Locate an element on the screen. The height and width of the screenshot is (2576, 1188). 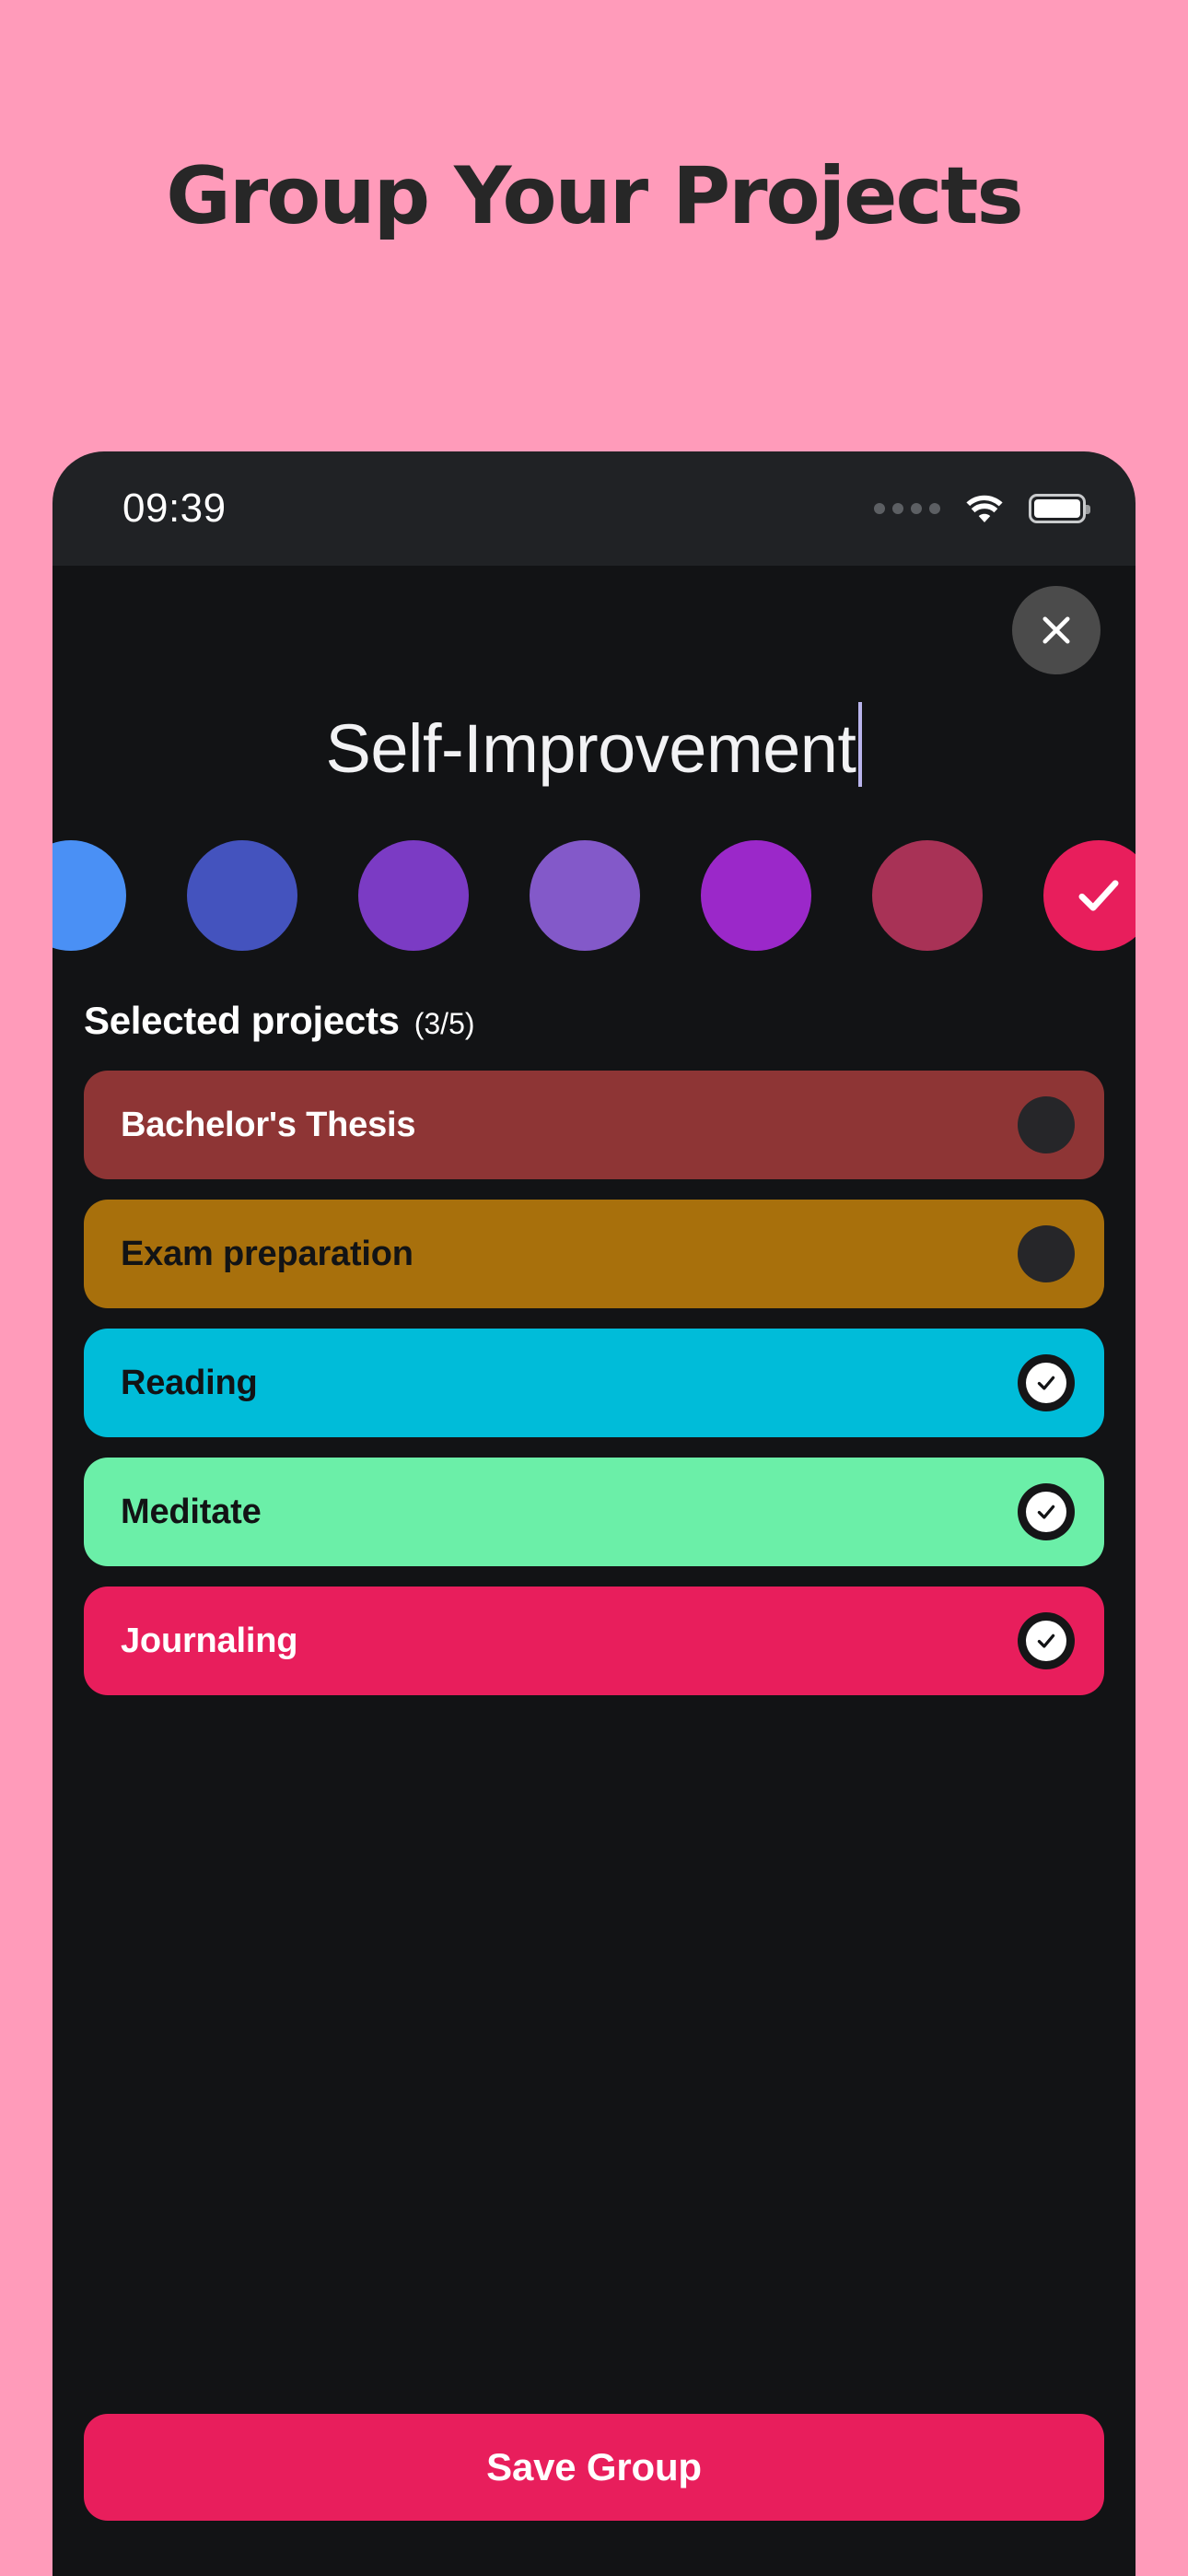
project-row: Meditate is located at coordinates (594, 1512).